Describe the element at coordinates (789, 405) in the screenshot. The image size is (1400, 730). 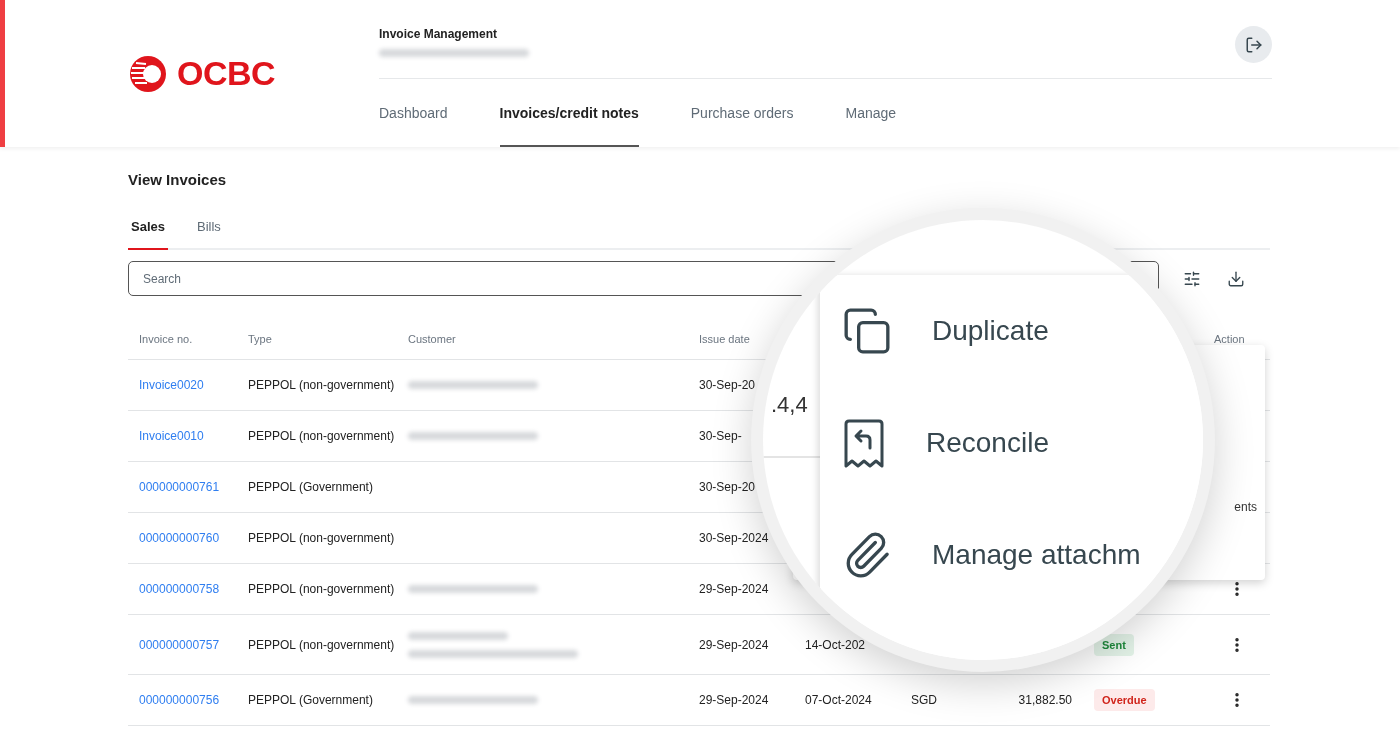
I see `magnified-text: .4,4` at that location.